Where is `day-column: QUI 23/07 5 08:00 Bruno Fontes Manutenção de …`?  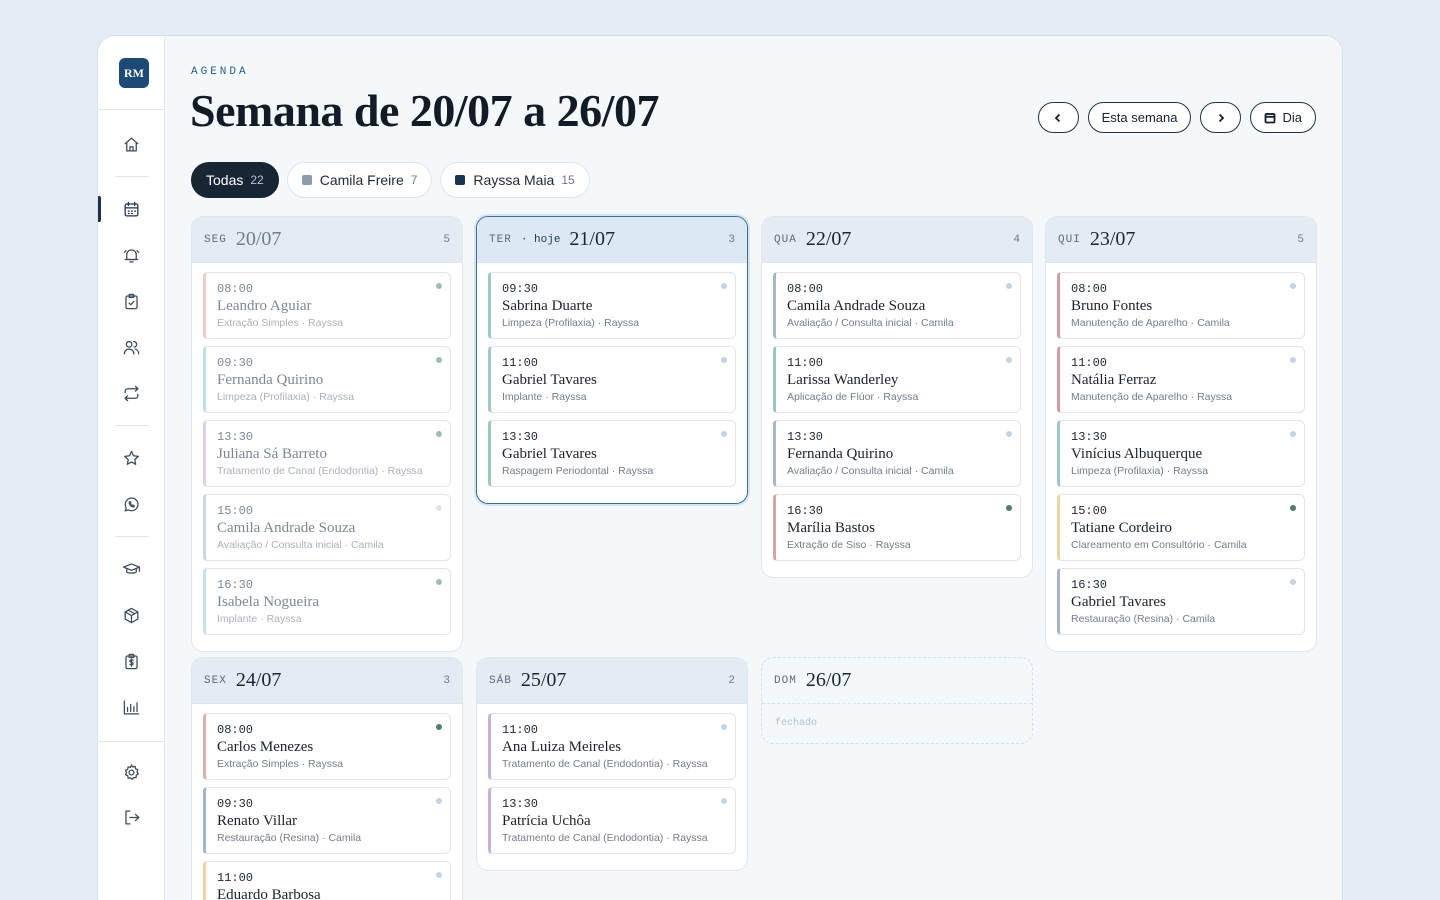
day-column: QUI 23/07 5 08:00 Bruno Fontes Manutenção de … is located at coordinates (1181, 434).